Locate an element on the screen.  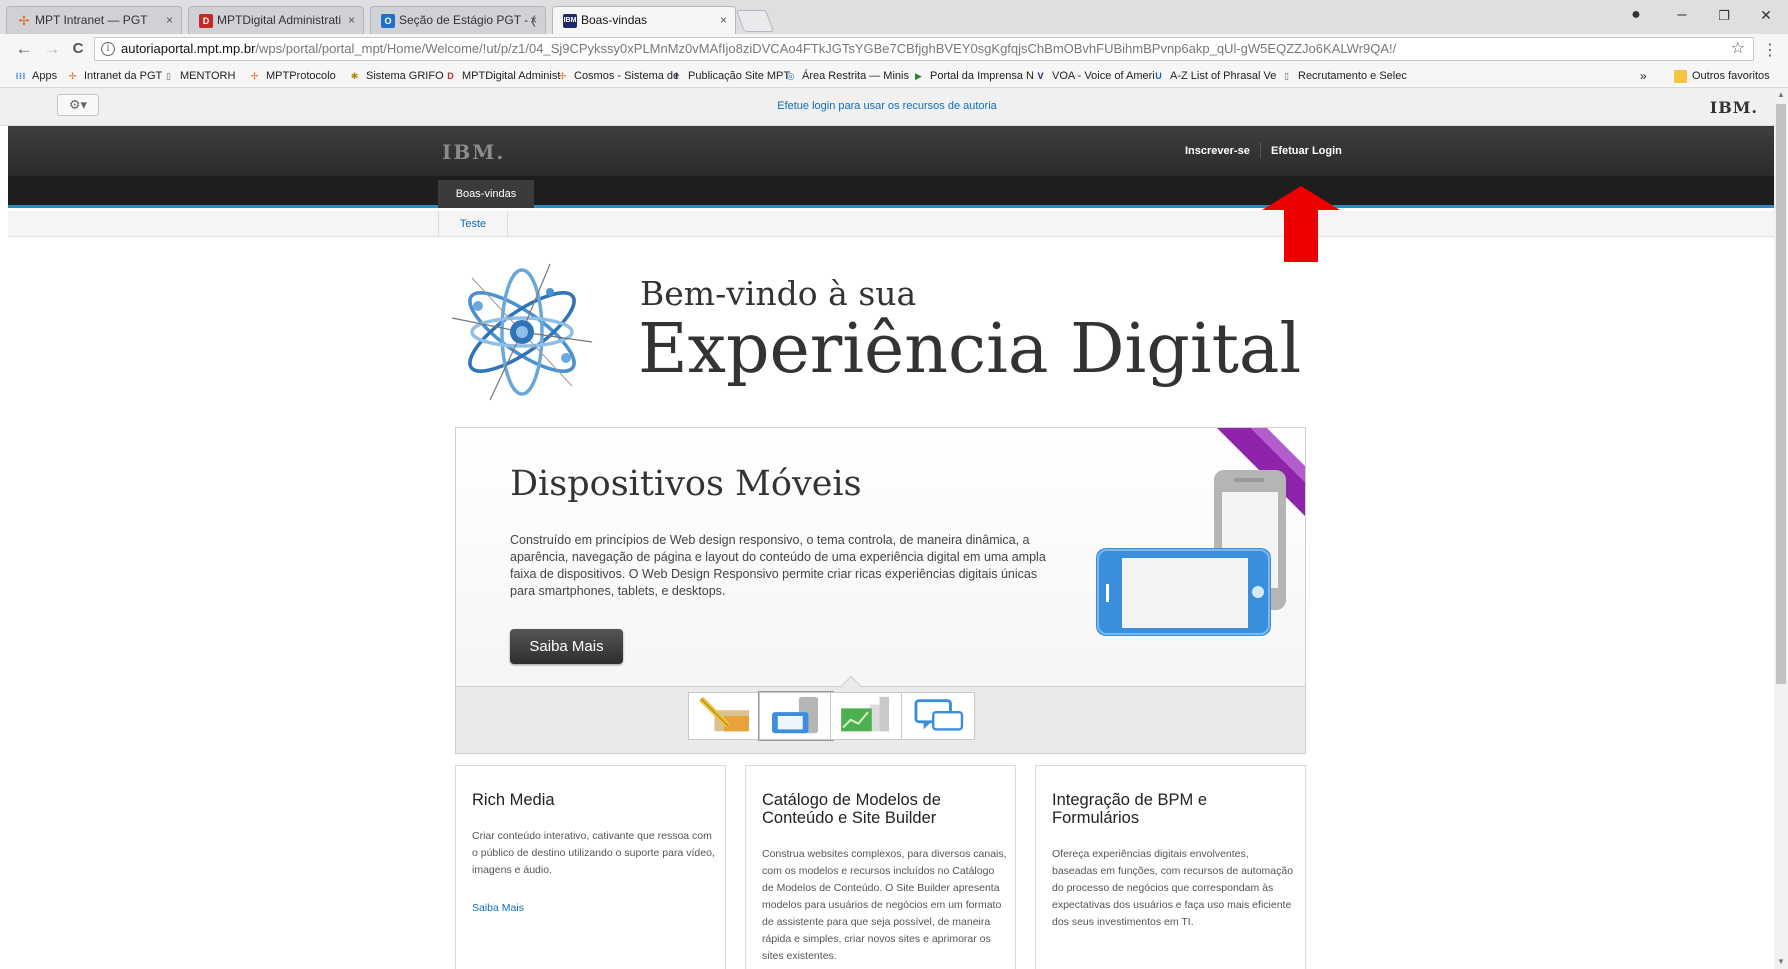
scrollbar-thumb is located at coordinates (1781, 394).